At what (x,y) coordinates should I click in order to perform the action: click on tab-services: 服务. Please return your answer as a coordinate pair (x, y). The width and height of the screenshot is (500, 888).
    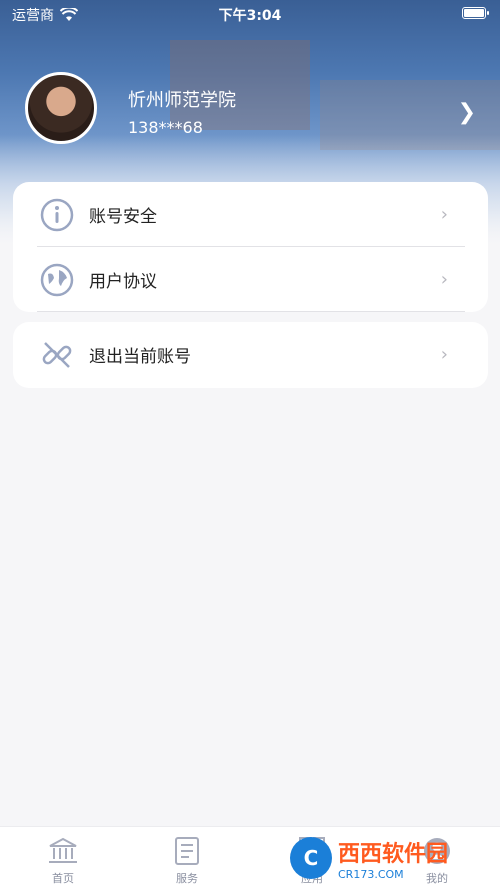
    Looking at the image, I should click on (187, 860).